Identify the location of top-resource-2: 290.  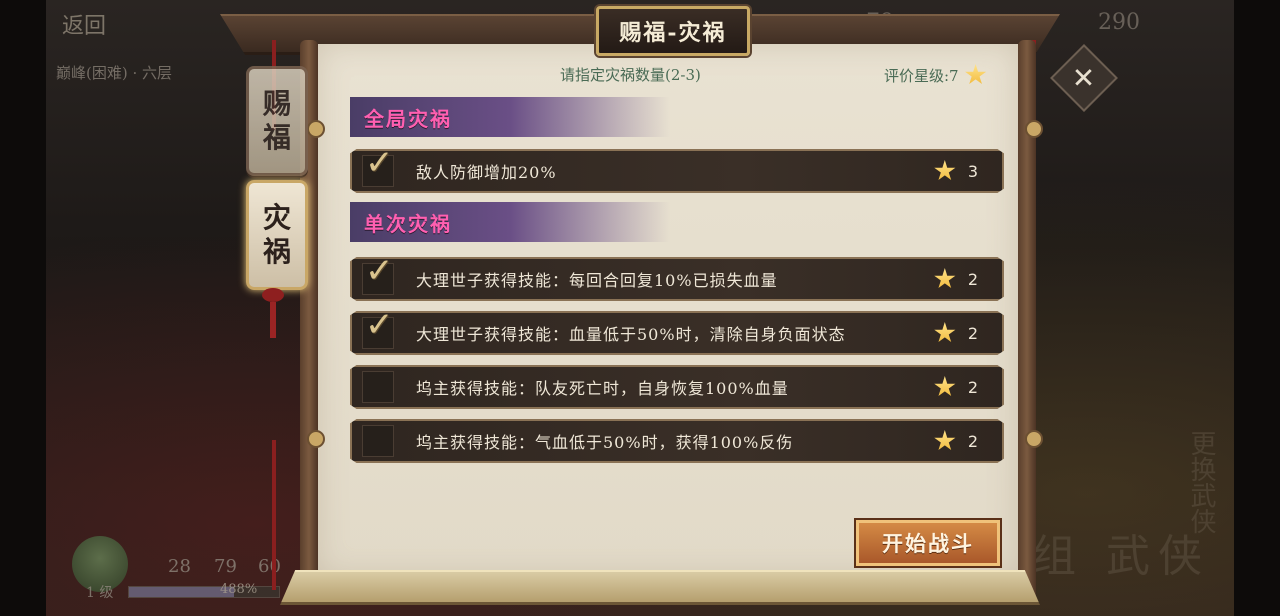
(1119, 22).